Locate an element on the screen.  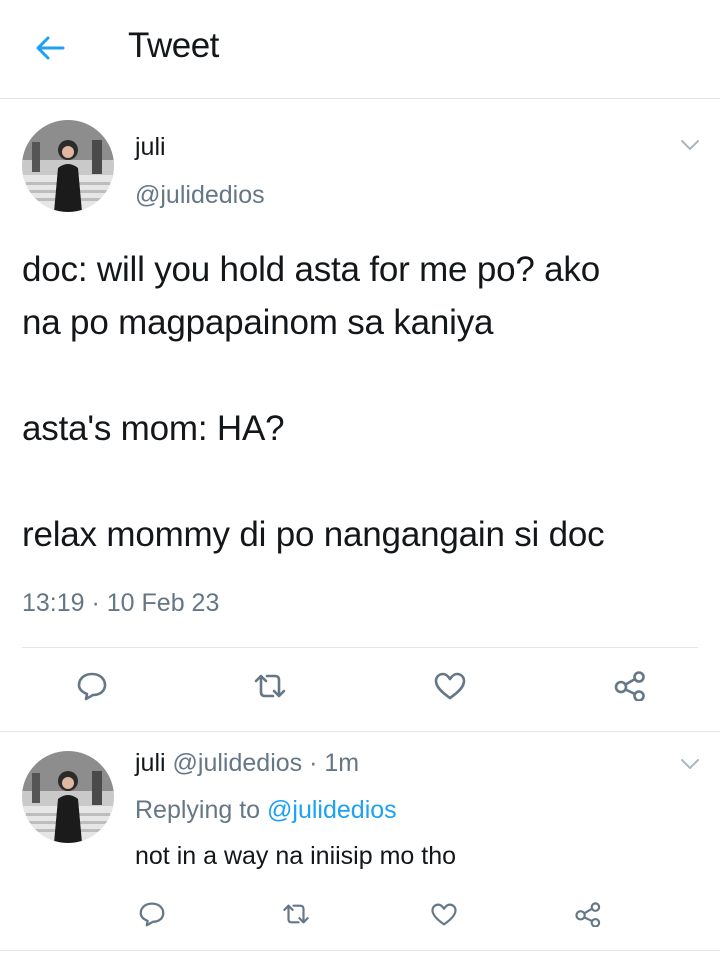
author-handle: @julidedios is located at coordinates (200, 195).